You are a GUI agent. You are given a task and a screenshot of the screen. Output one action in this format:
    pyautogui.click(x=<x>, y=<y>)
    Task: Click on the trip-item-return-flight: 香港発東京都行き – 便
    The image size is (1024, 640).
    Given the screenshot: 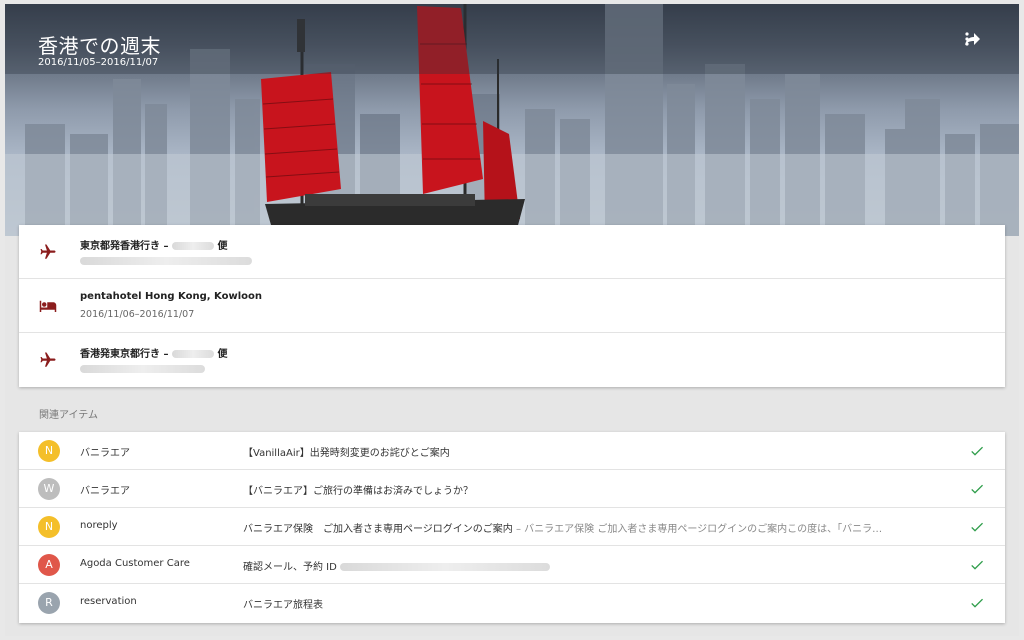 What is the action you would take?
    pyautogui.click(x=512, y=360)
    